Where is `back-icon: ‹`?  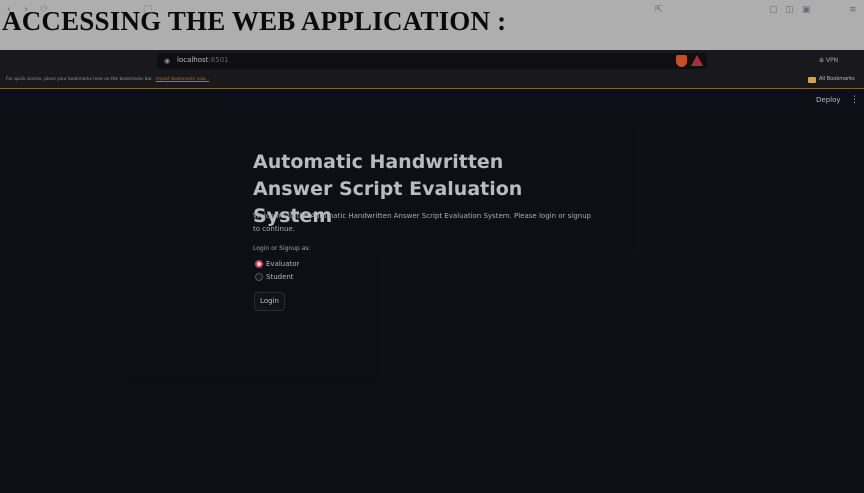
back-icon: ‹ is located at coordinates (9, 10).